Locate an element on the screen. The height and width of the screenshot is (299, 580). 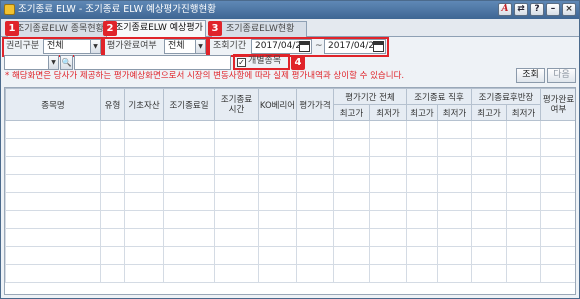
eval-done-select: 전체 ▼ is located at coordinates (185, 46).